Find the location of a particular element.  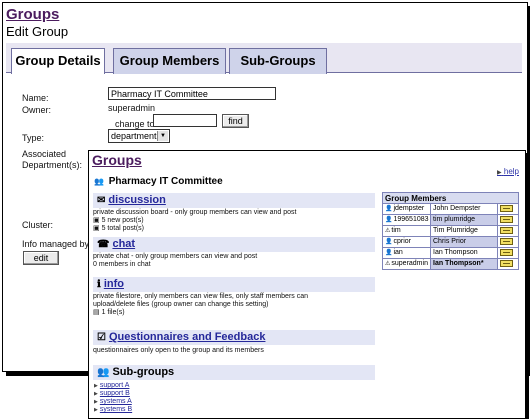

tab-group-details: Group Details is located at coordinates (58, 61).